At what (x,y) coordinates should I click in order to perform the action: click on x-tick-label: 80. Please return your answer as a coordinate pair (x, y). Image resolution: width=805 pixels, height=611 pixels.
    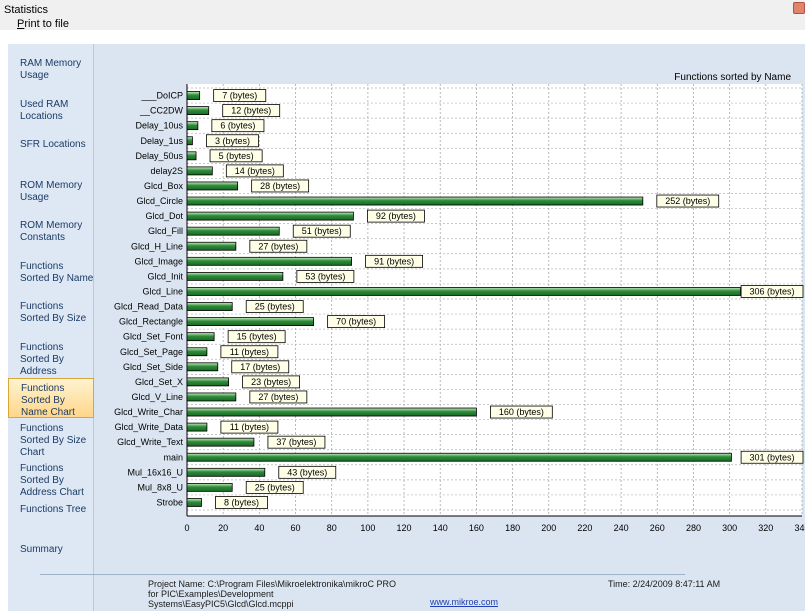
    Looking at the image, I should click on (332, 528).